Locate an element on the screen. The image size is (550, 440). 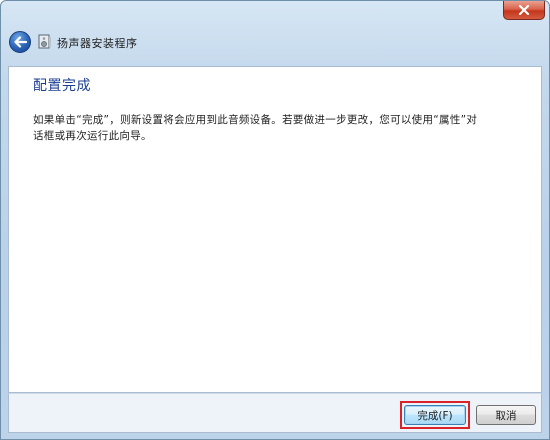
speaker-setup-icon is located at coordinates (44, 41).